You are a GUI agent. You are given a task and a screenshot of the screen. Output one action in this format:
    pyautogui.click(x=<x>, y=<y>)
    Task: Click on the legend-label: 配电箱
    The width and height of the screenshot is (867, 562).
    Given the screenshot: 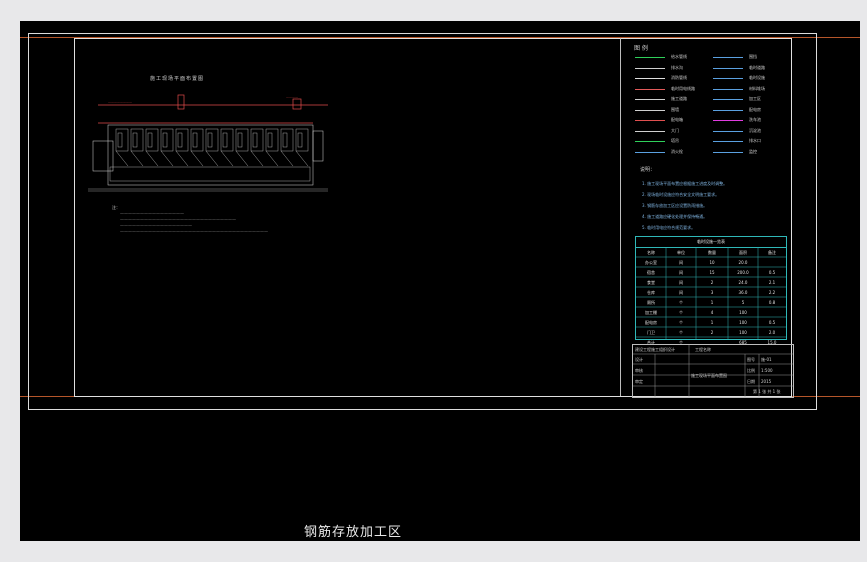 What is the action you would take?
    pyautogui.click(x=677, y=119)
    